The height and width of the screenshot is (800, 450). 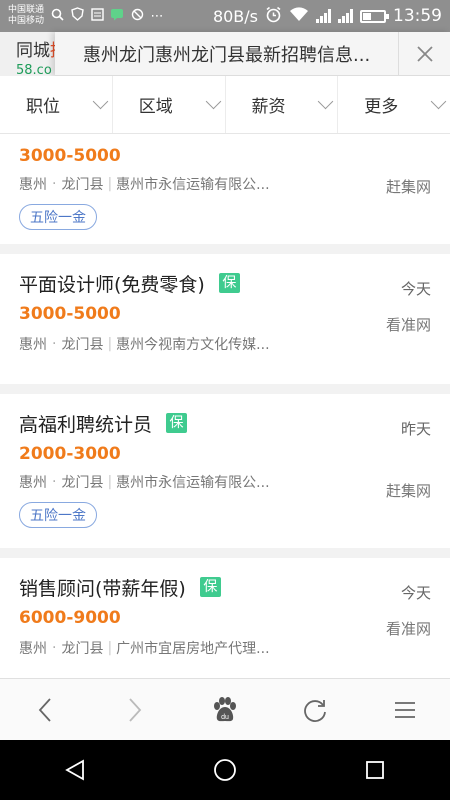 I want to click on carrier-2: 中国移动, so click(x=26, y=21).